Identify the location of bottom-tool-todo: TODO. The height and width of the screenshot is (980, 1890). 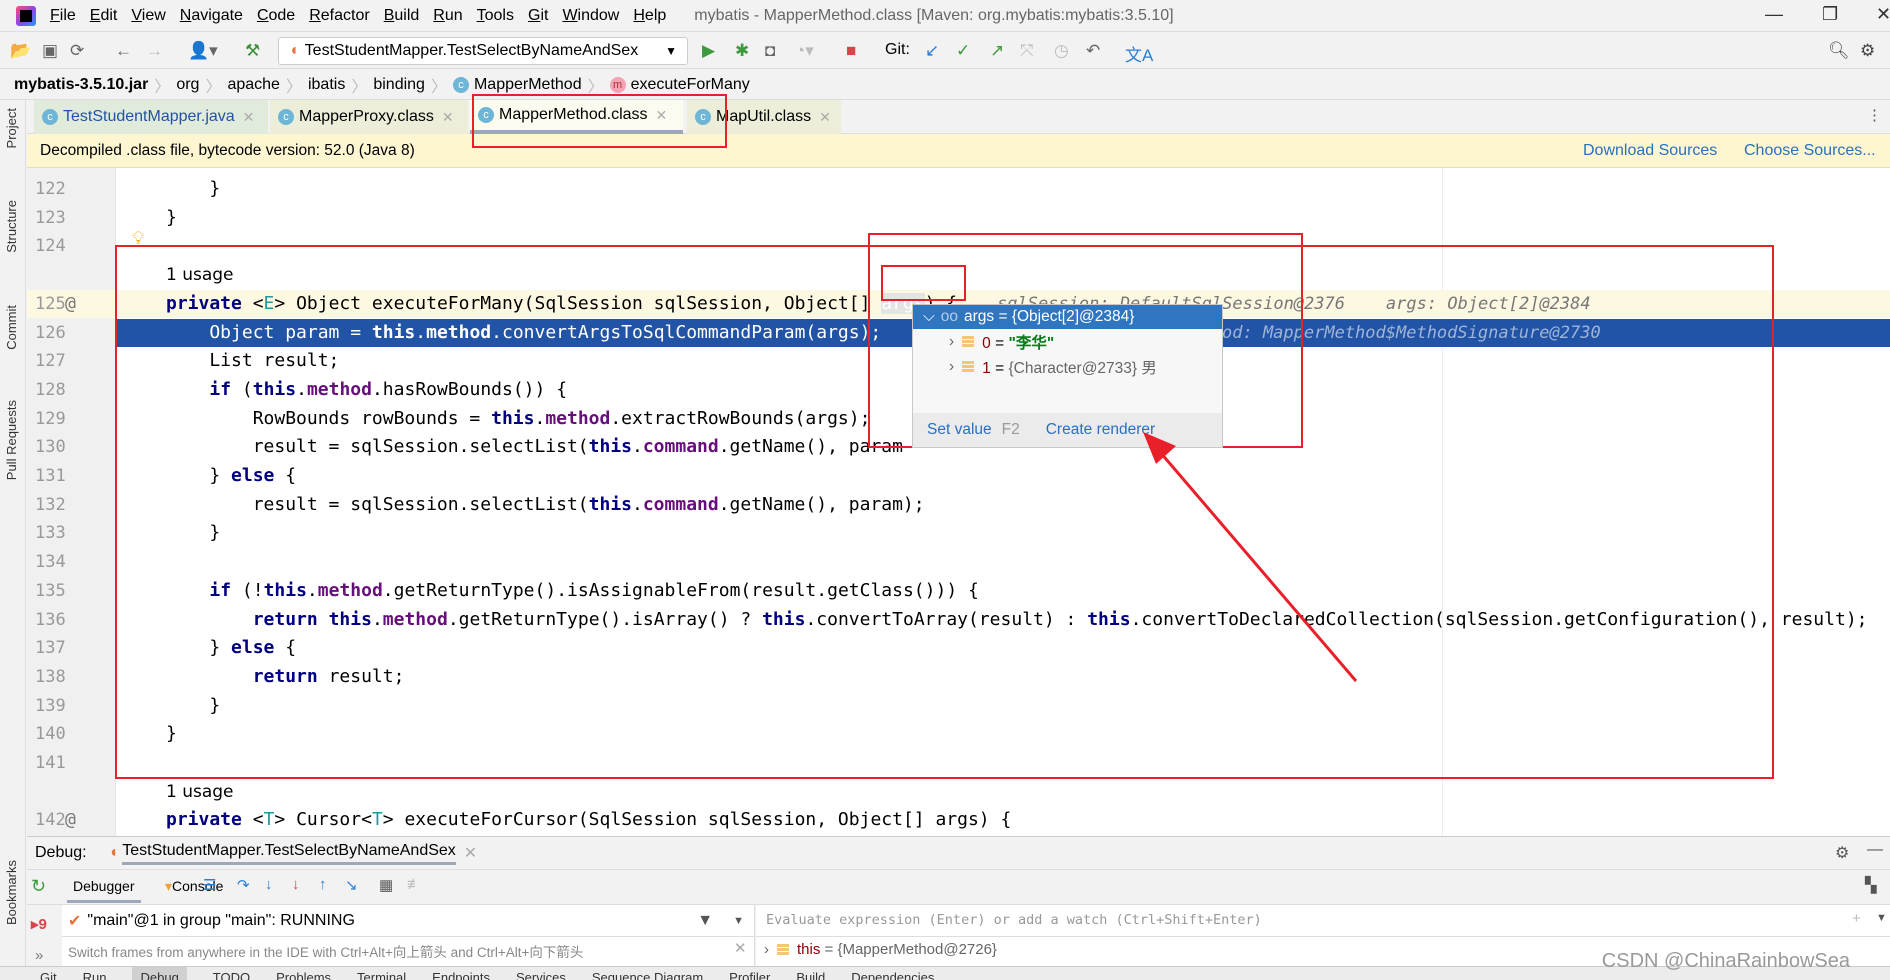
(231, 973).